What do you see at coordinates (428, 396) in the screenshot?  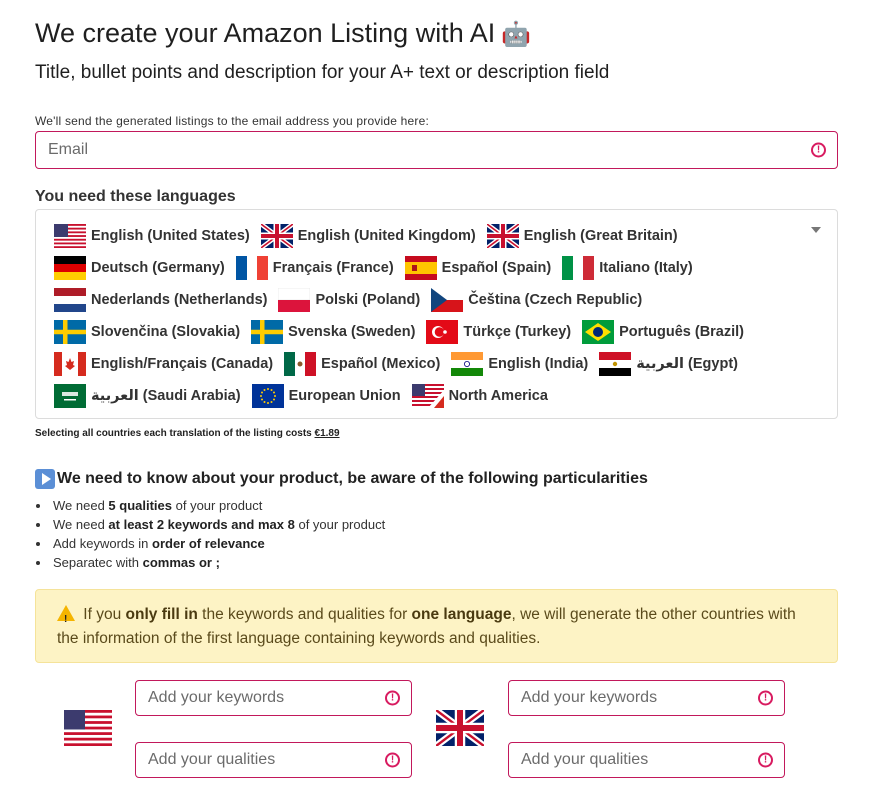 I see `us-canada-flag-icon` at bounding box center [428, 396].